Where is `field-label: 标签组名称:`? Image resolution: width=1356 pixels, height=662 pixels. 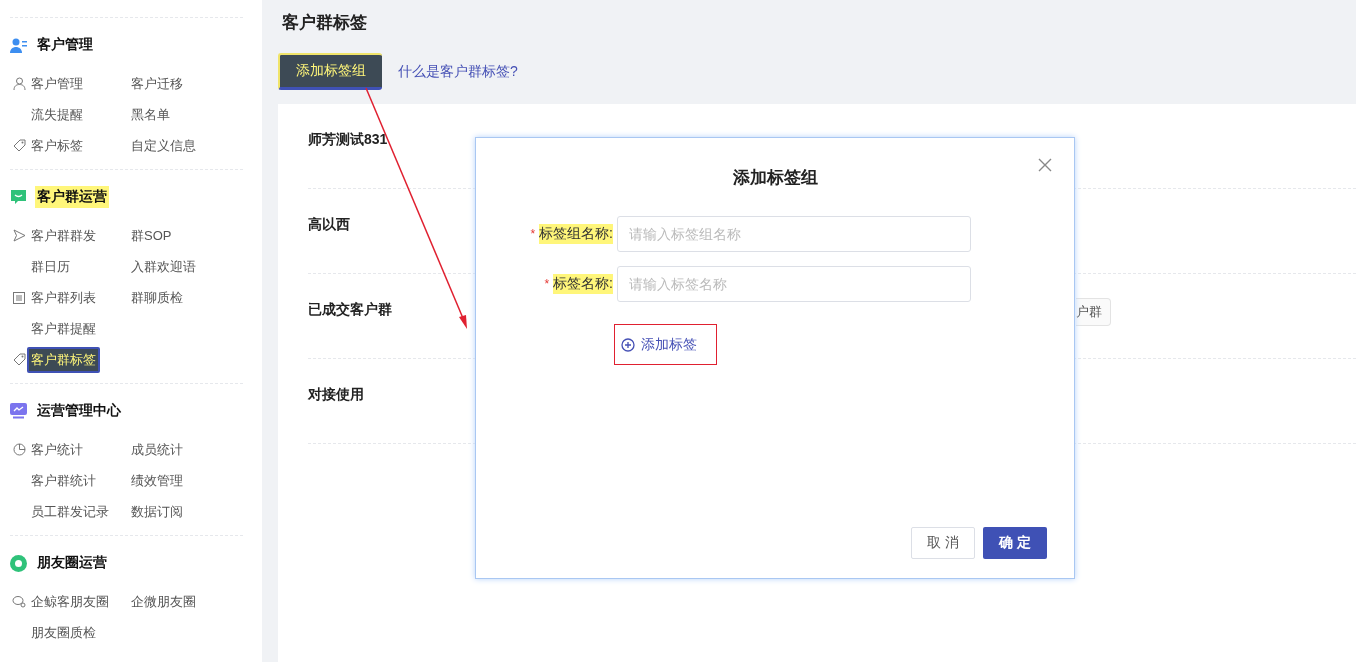 field-label: 标签组名称: is located at coordinates (576, 234).